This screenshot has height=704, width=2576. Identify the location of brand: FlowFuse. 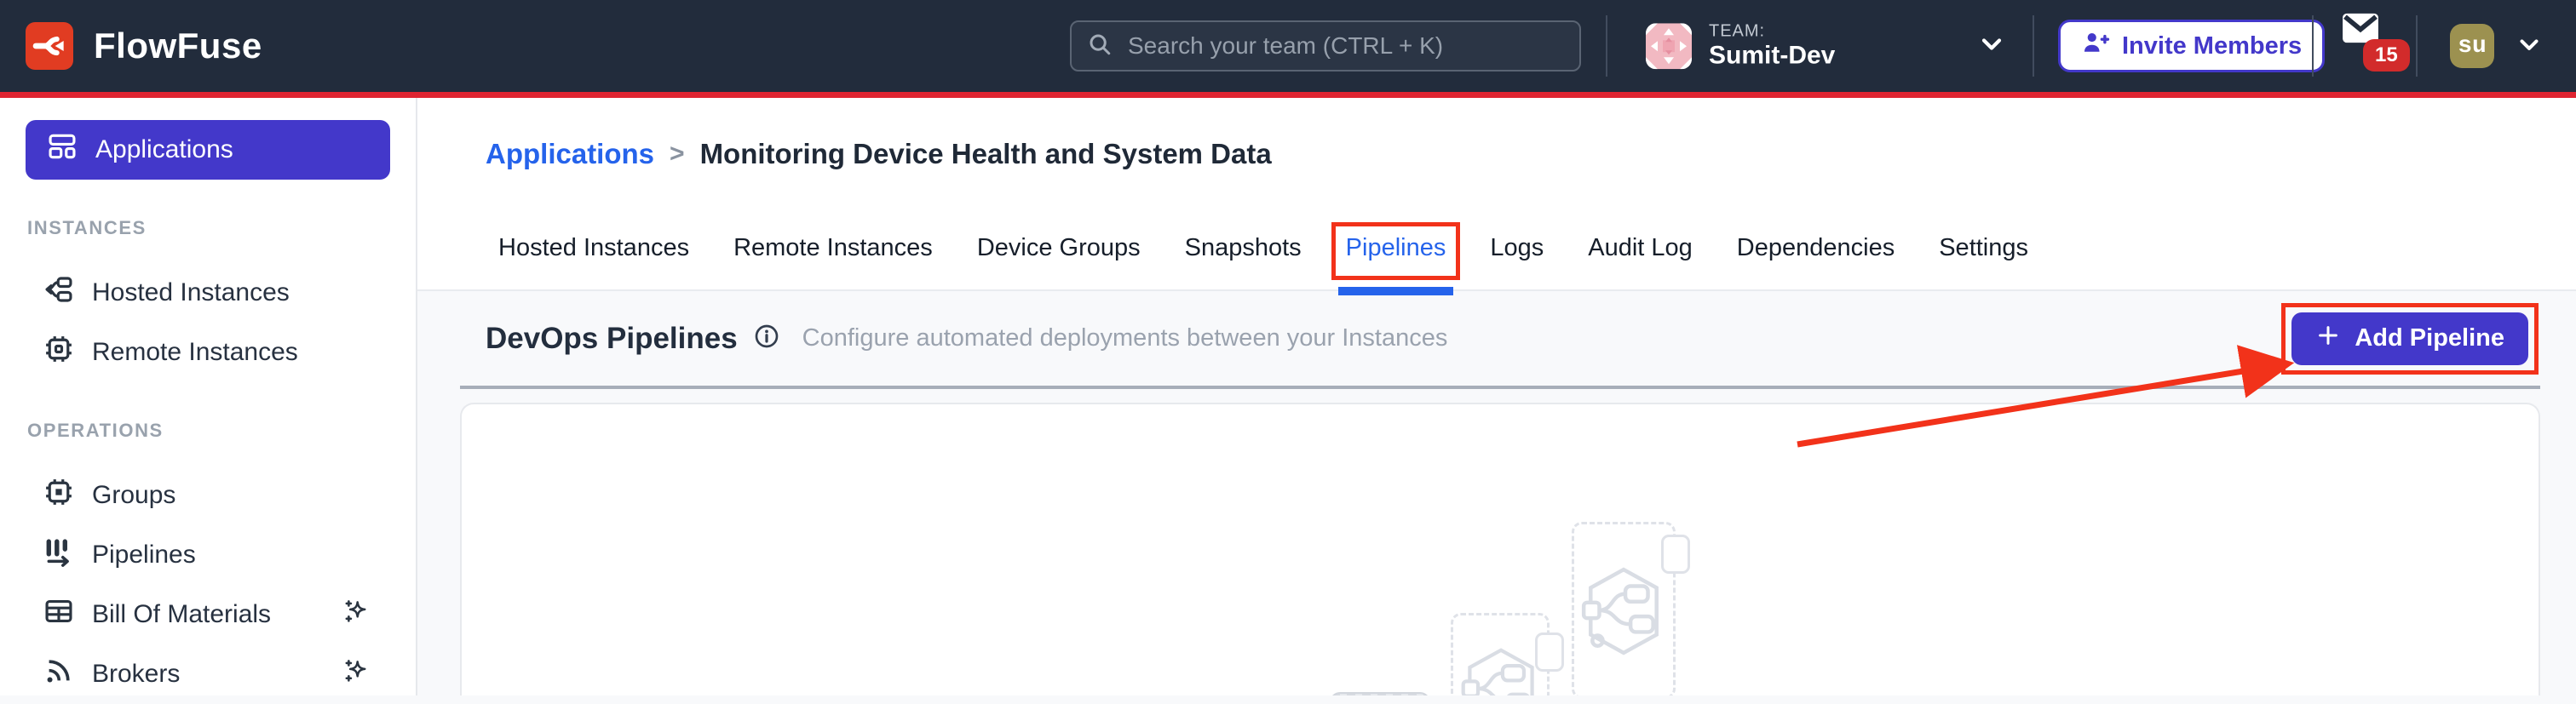
(144, 46).